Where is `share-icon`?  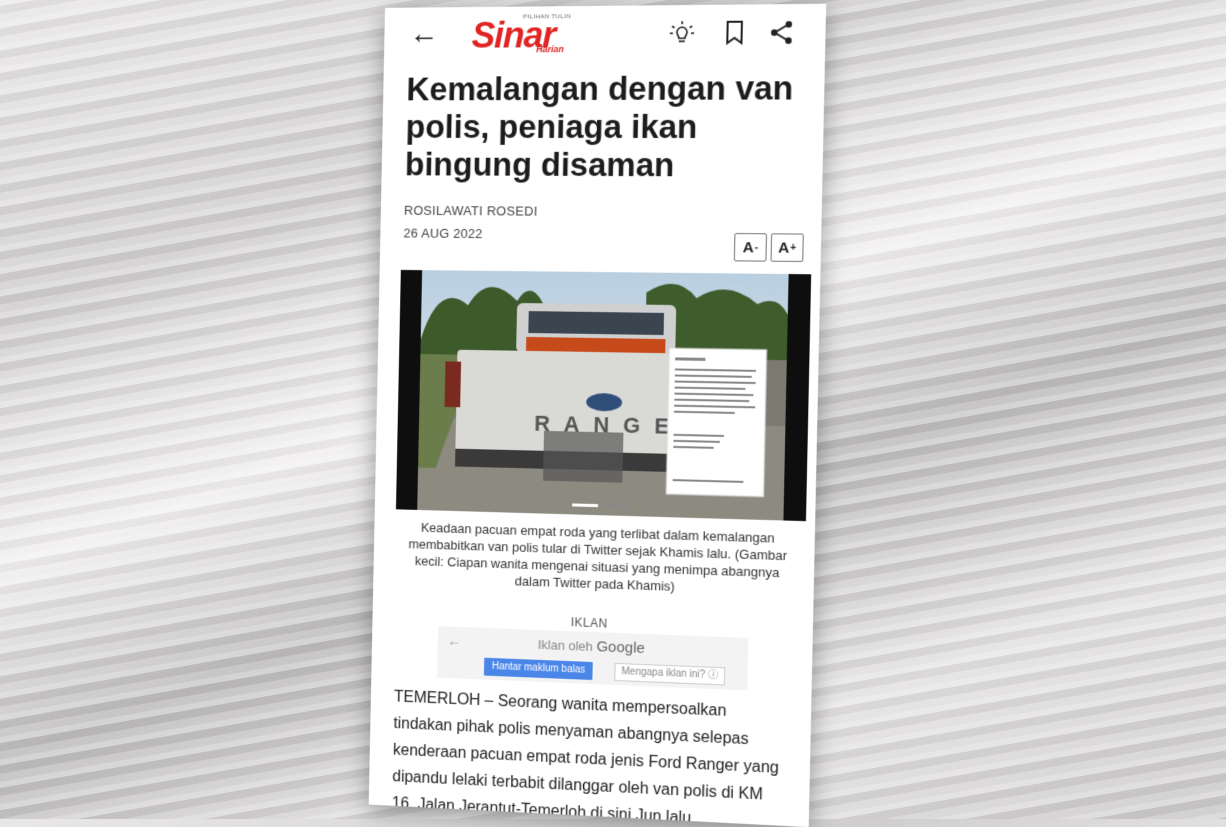
share-icon is located at coordinates (781, 32).